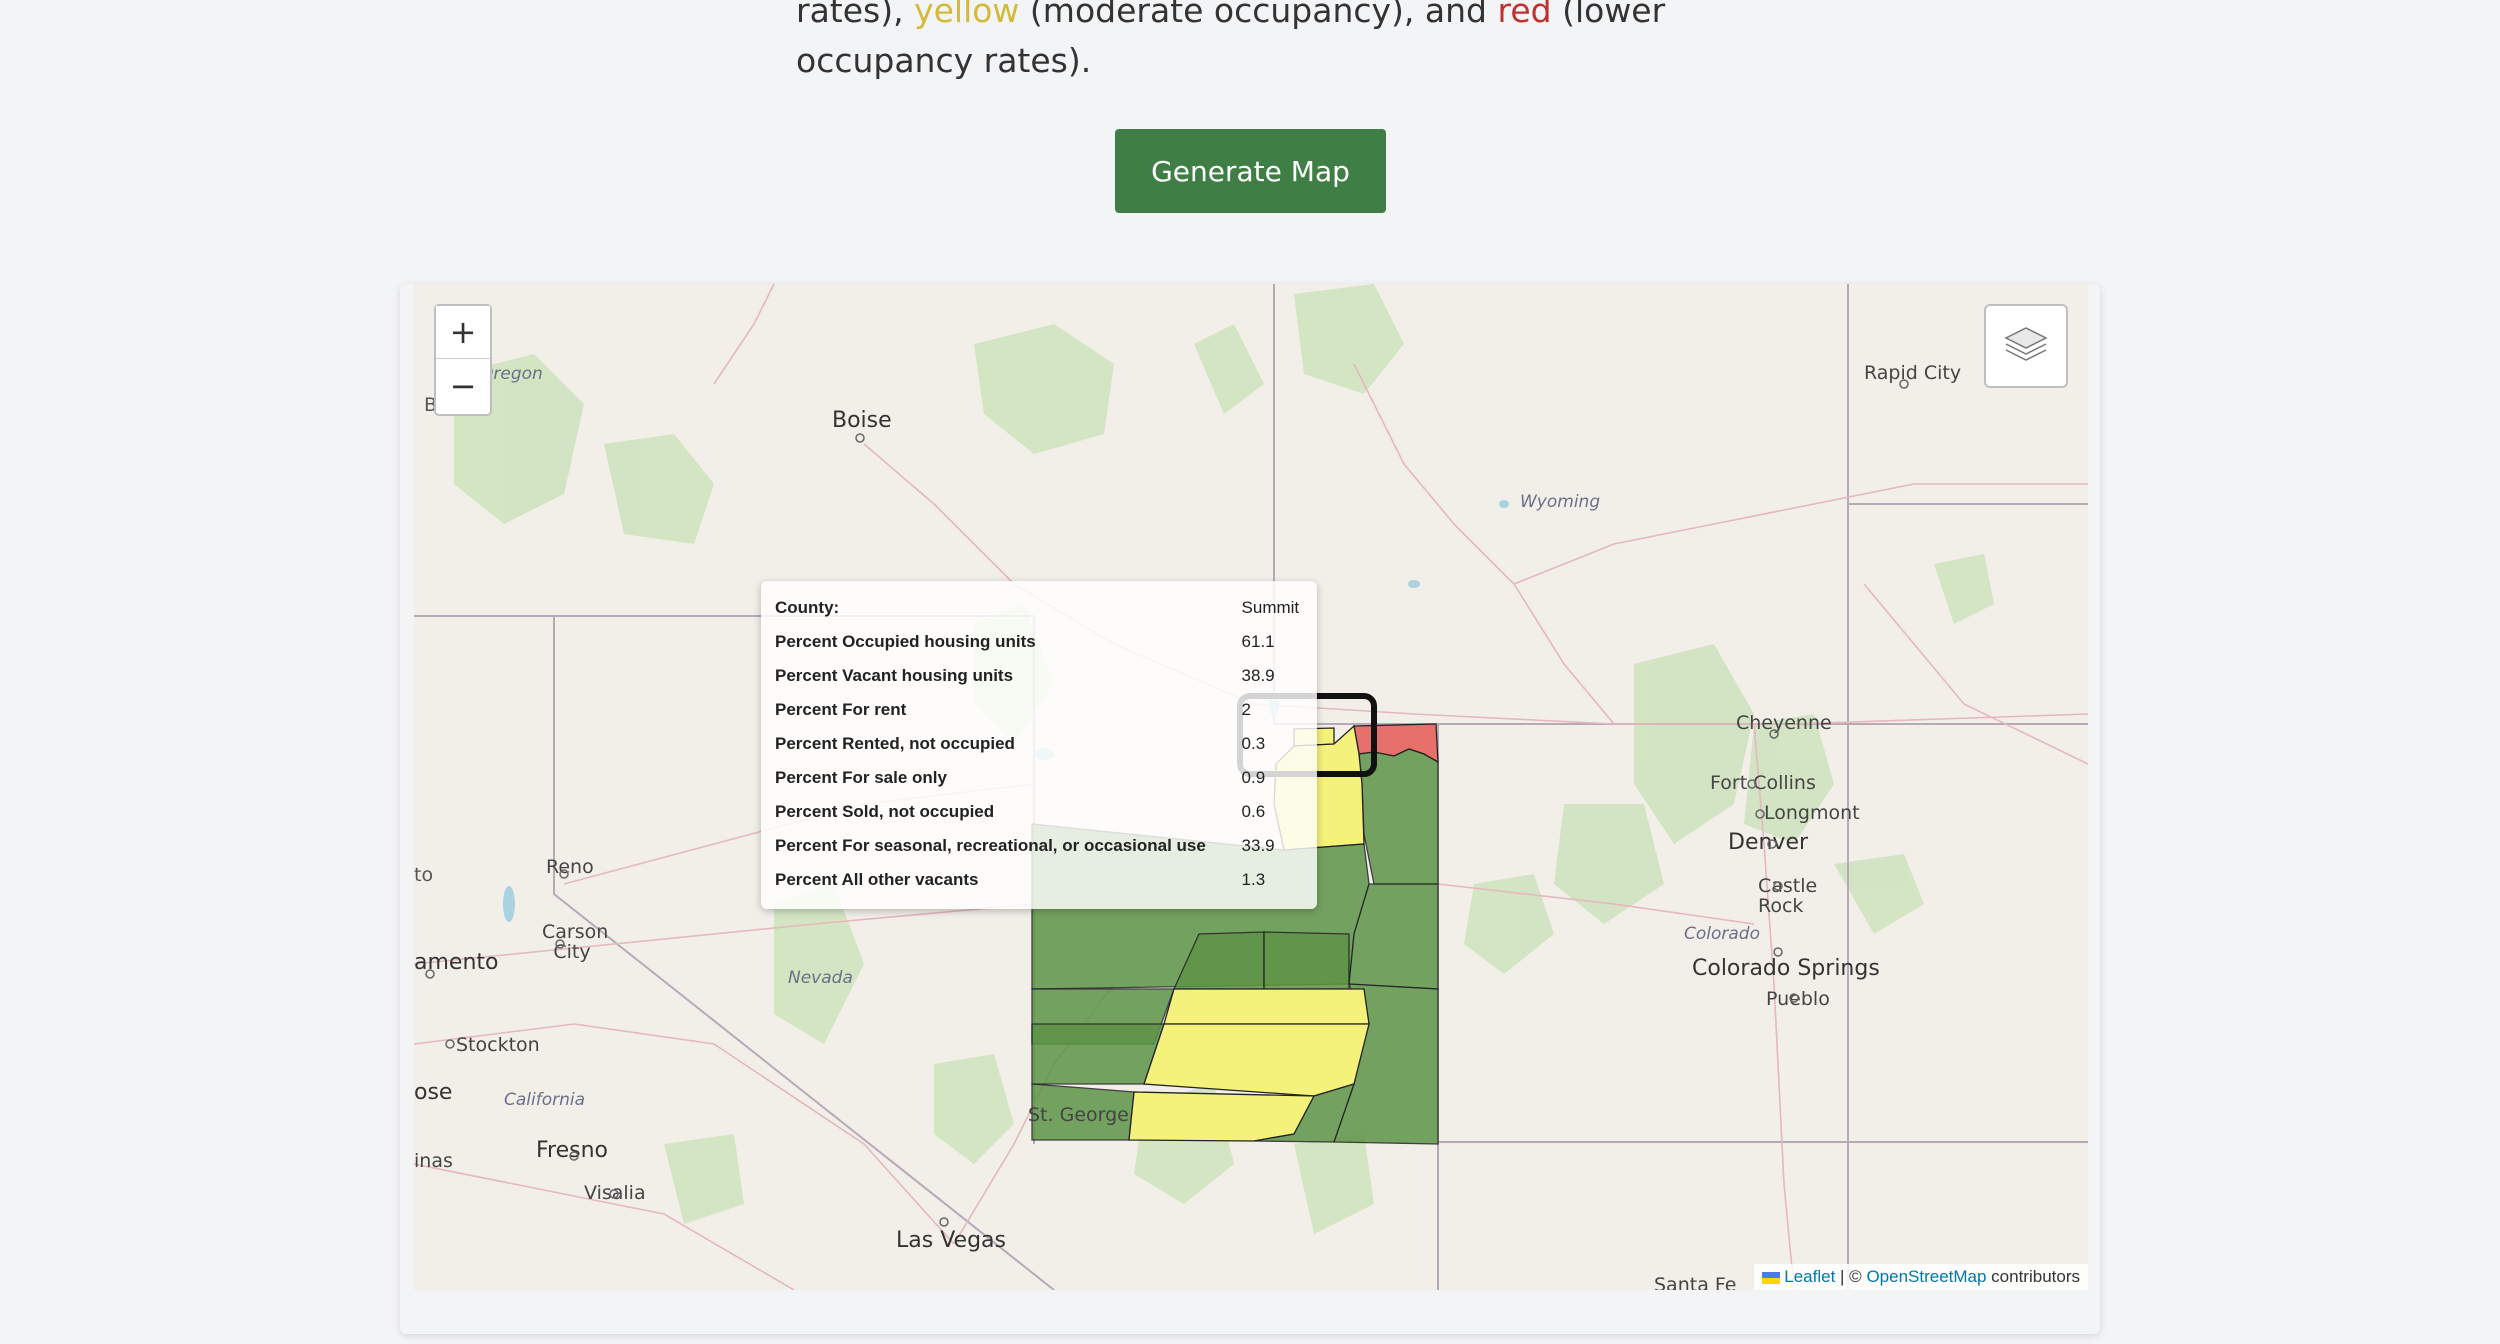  I want to click on yellow-word: yellow, so click(967, 15).